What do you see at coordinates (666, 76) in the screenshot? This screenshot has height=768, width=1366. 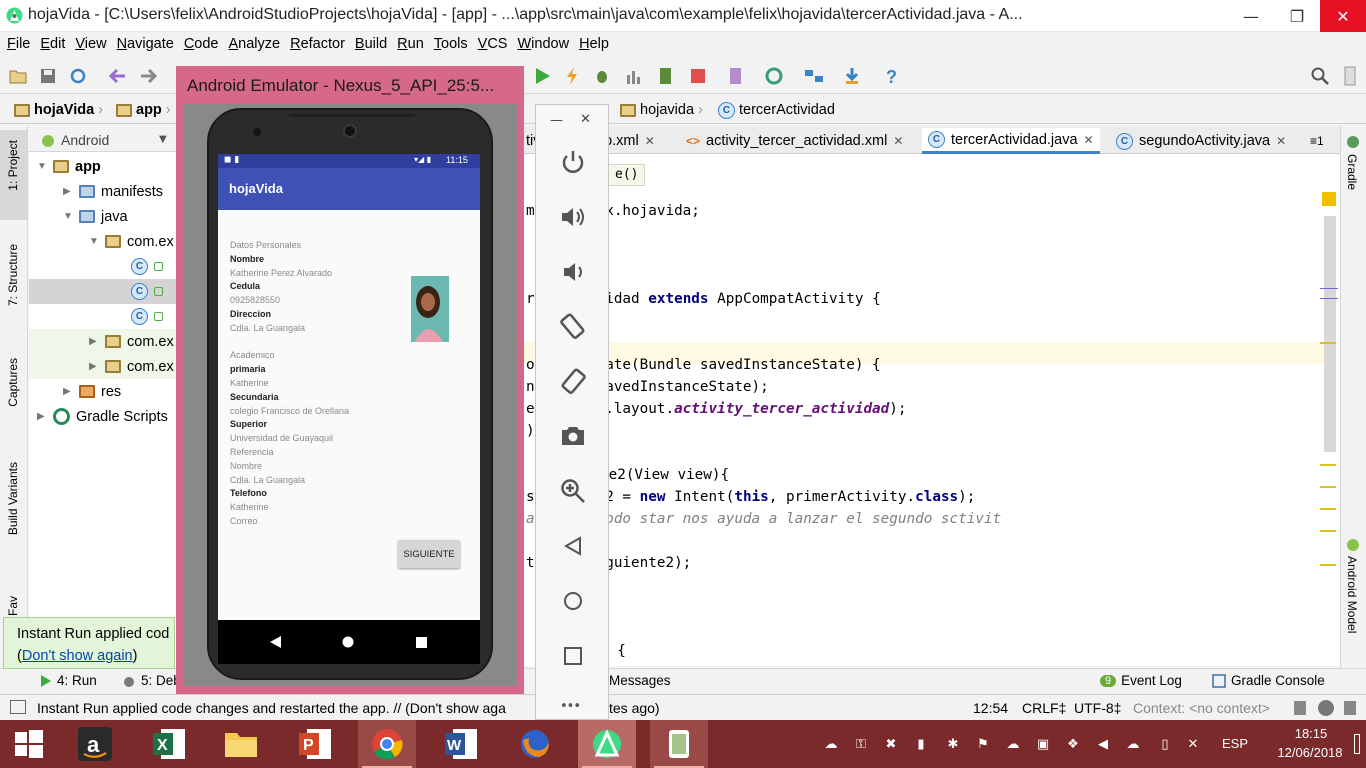 I see `attach-debugger-icon` at bounding box center [666, 76].